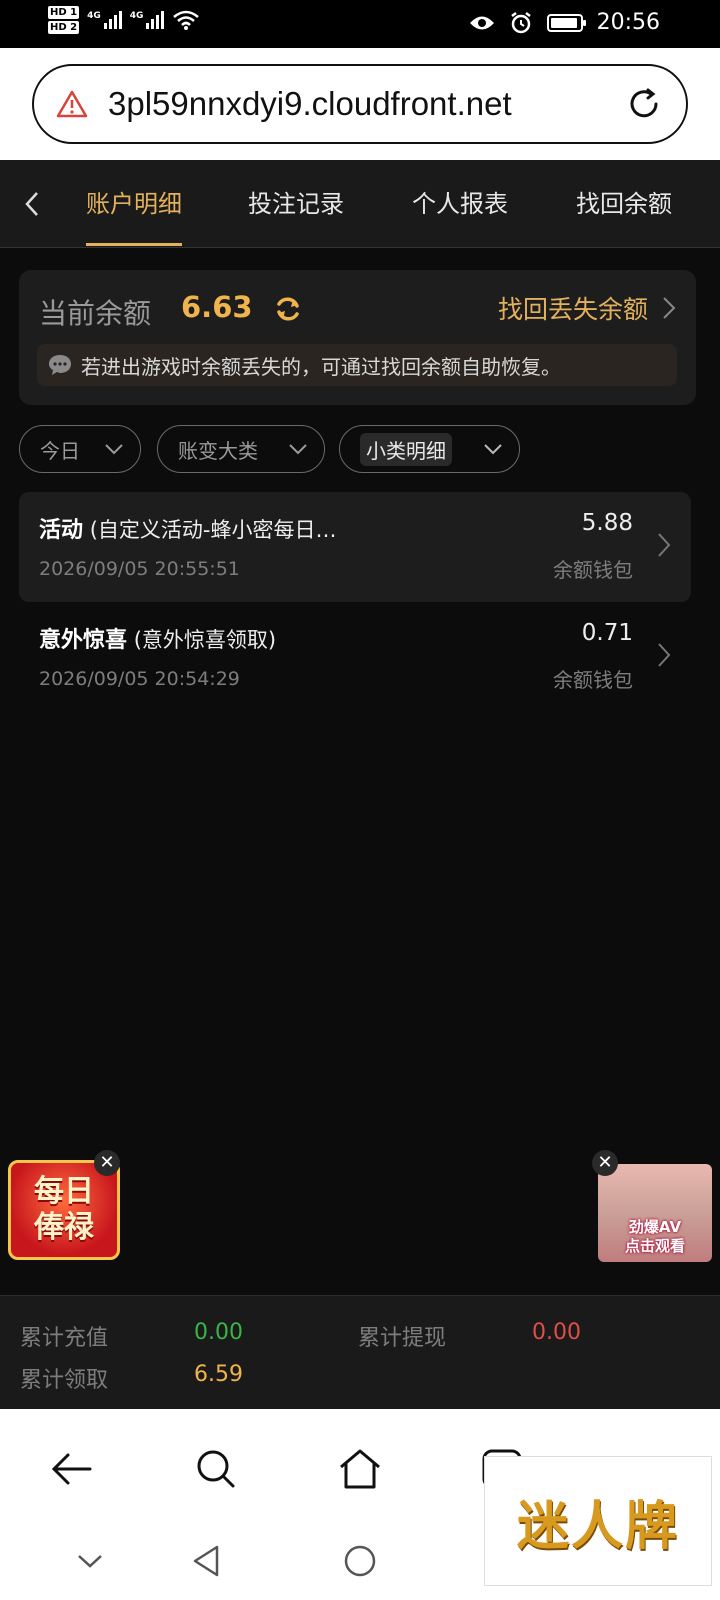  What do you see at coordinates (139, 679) in the screenshot?
I see `record-time: 2026/09/05 20:54:29` at bounding box center [139, 679].